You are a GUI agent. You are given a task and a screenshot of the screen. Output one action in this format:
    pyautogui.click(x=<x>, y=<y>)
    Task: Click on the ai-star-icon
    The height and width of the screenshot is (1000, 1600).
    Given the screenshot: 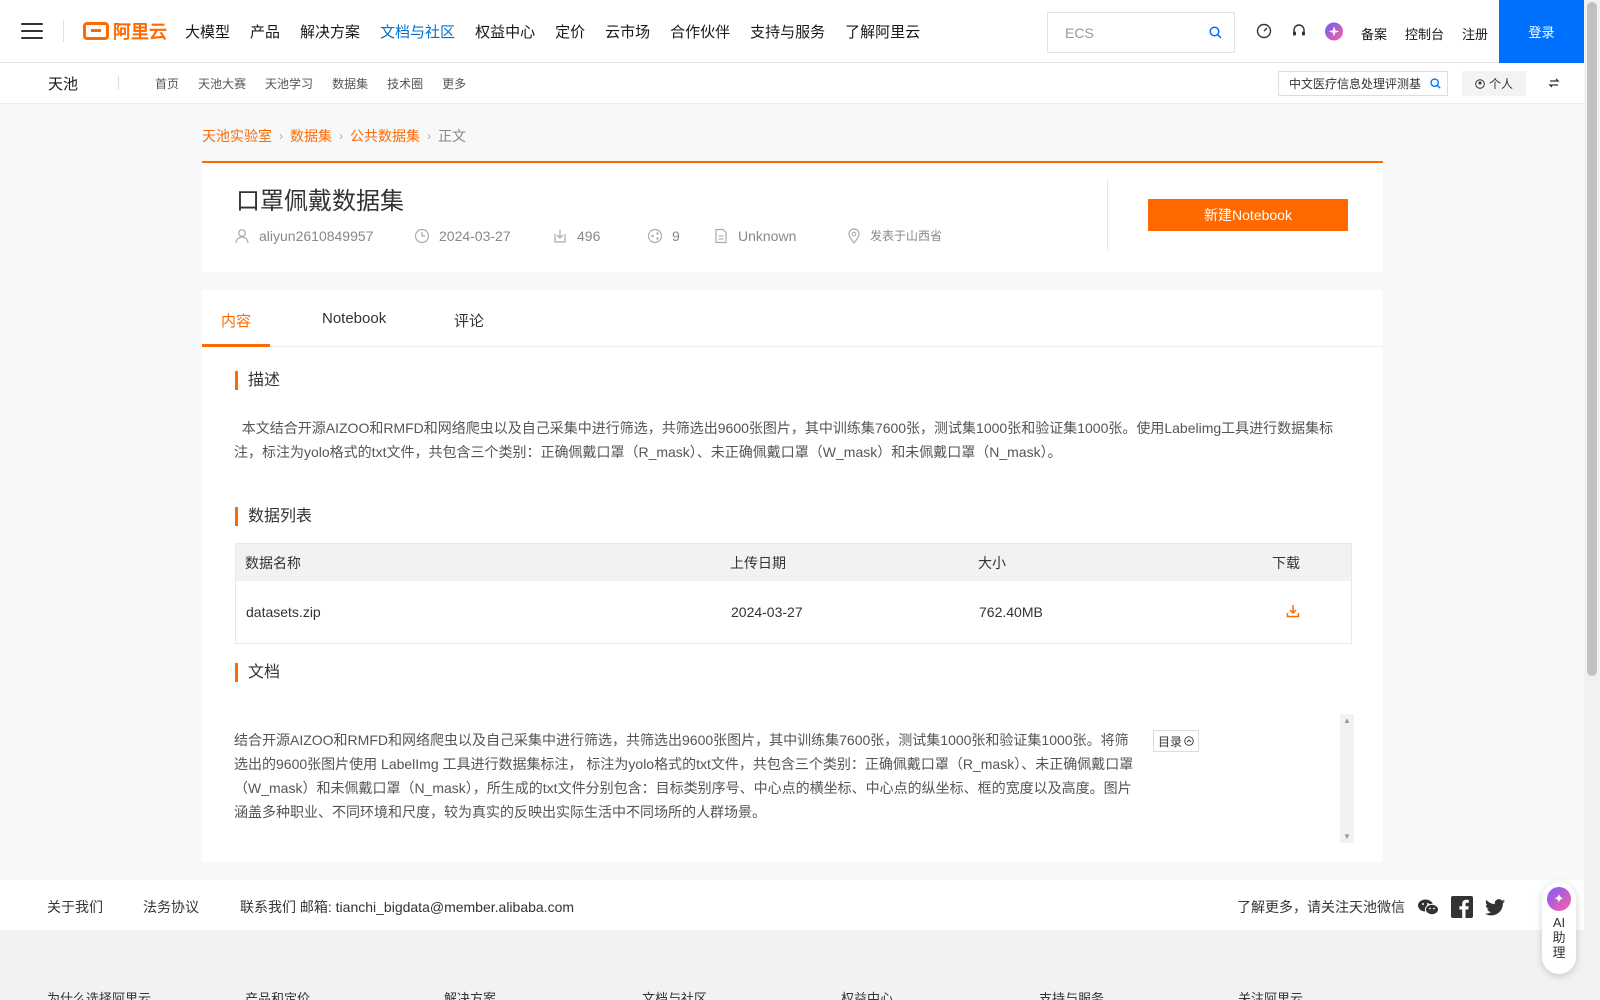 What is the action you would take?
    pyautogui.click(x=1334, y=31)
    